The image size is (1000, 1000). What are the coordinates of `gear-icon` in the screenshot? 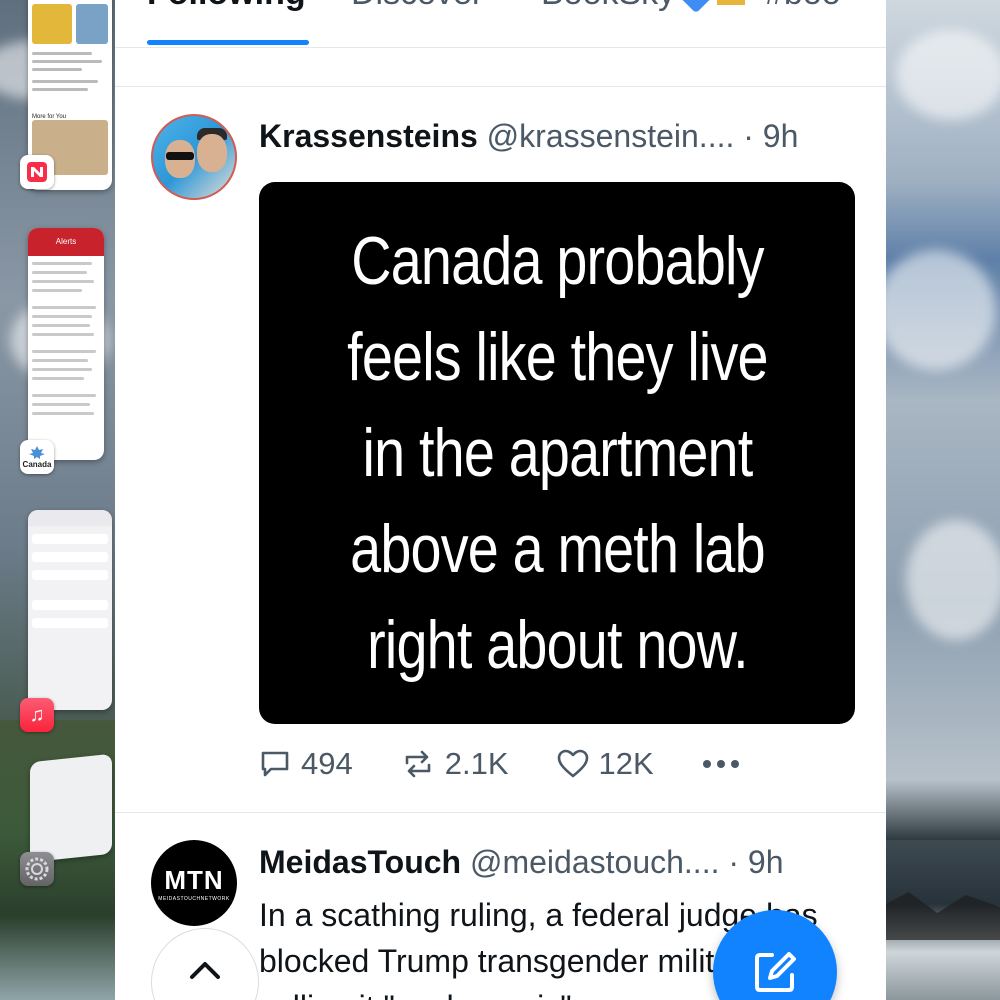 It's located at (37, 869).